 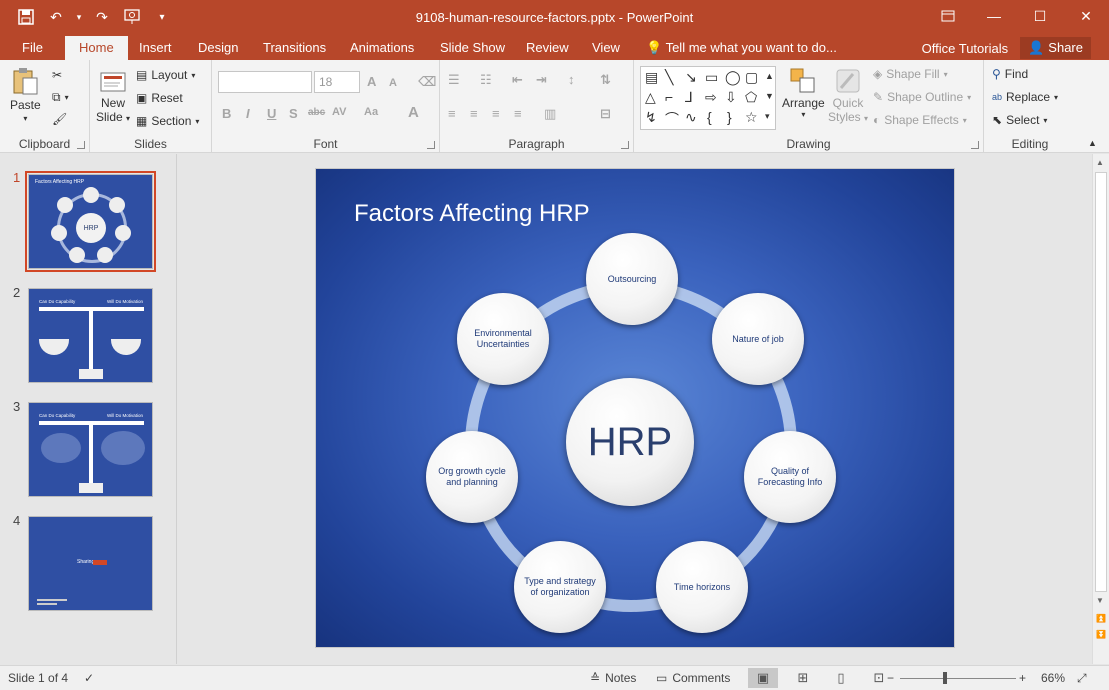 I want to click on align-left-icon: ≡, so click(x=452, y=113).